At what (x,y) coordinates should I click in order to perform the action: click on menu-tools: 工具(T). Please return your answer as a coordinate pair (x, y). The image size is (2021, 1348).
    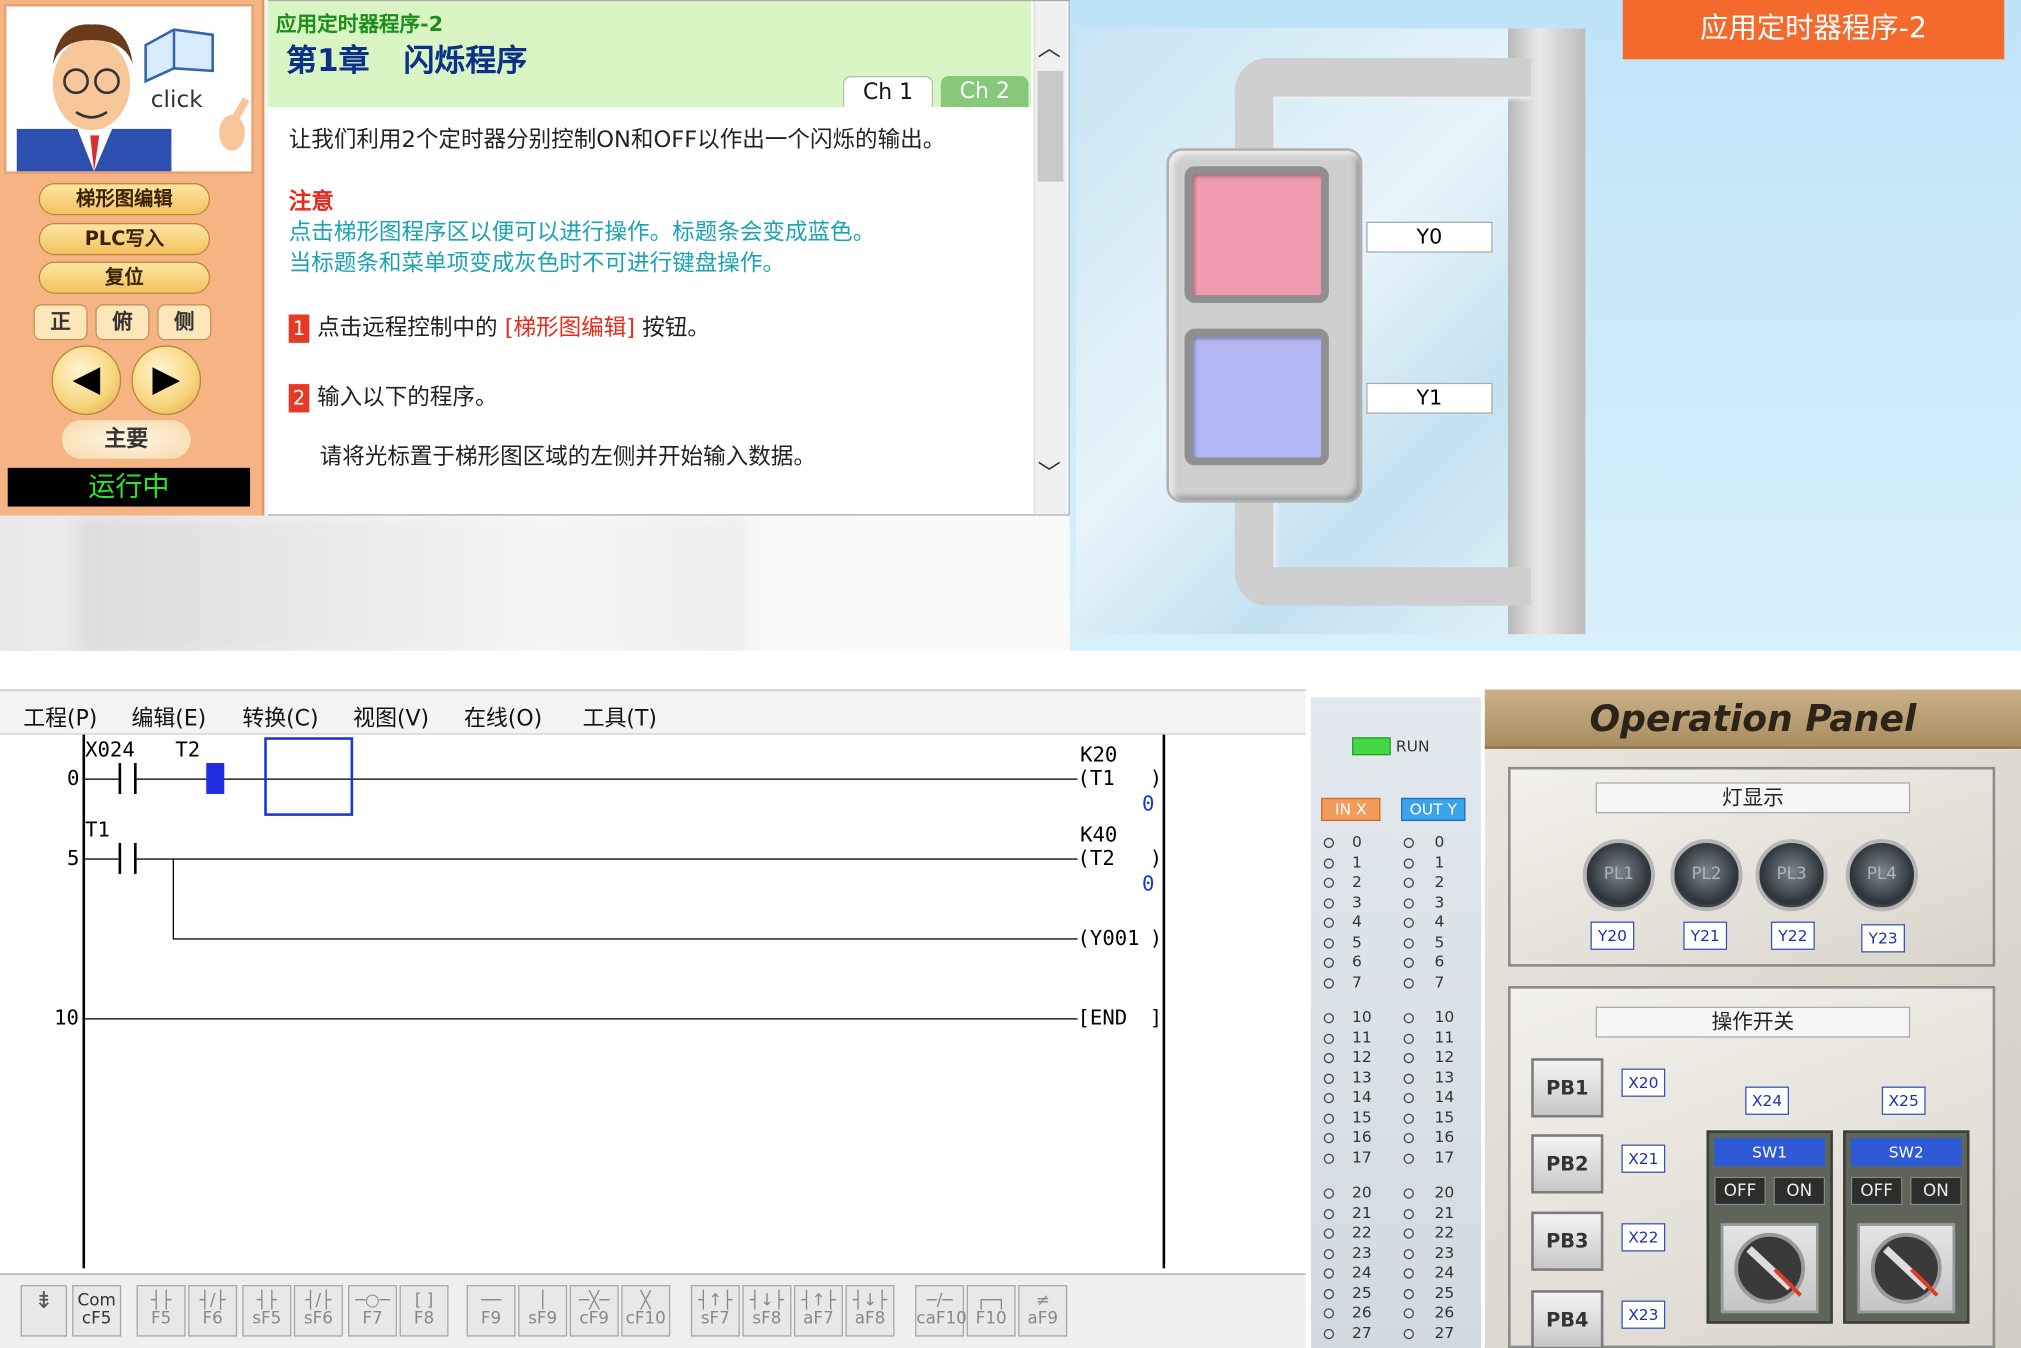
    Looking at the image, I should click on (620, 716).